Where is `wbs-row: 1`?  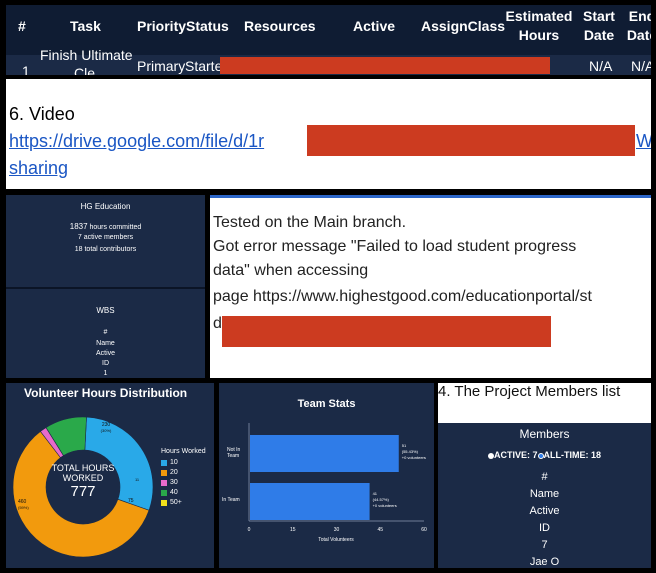 wbs-row: 1 is located at coordinates (105, 373).